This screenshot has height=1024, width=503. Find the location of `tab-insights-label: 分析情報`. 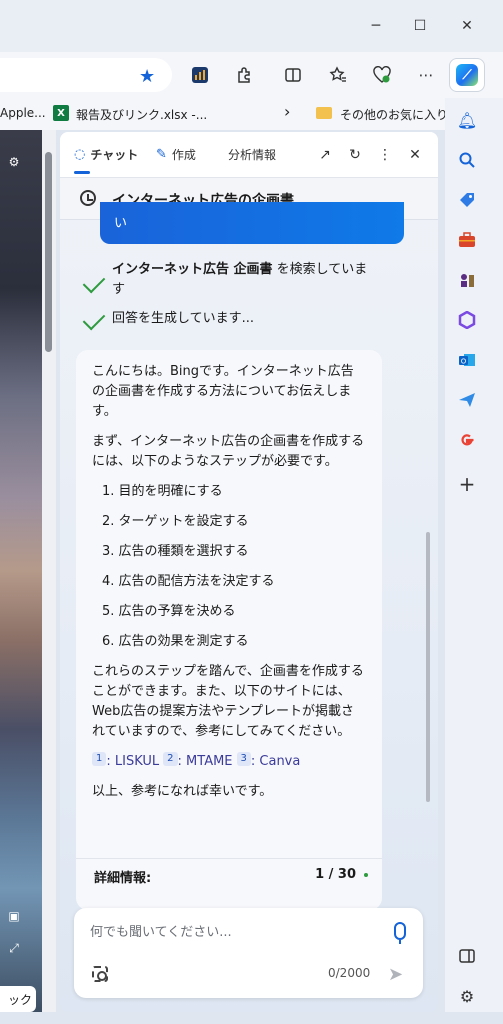

tab-insights-label: 分析情報 is located at coordinates (252, 155).